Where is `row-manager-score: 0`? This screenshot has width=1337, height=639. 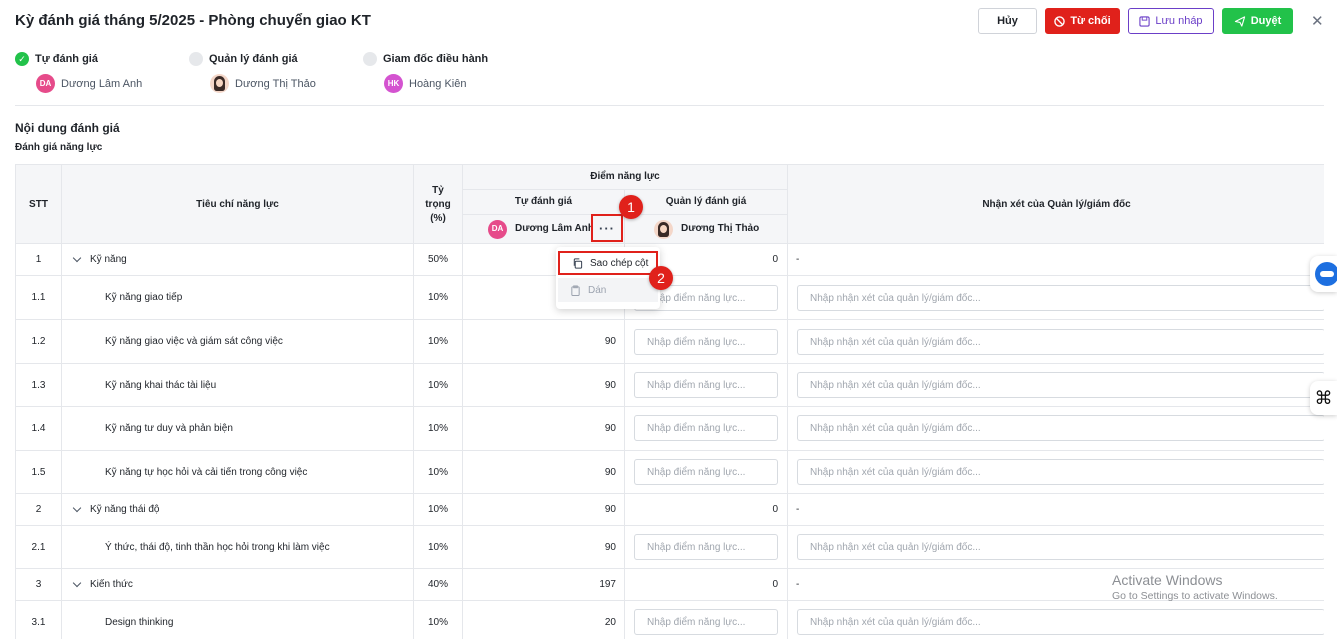
row-manager-score: 0 is located at coordinates (775, 584).